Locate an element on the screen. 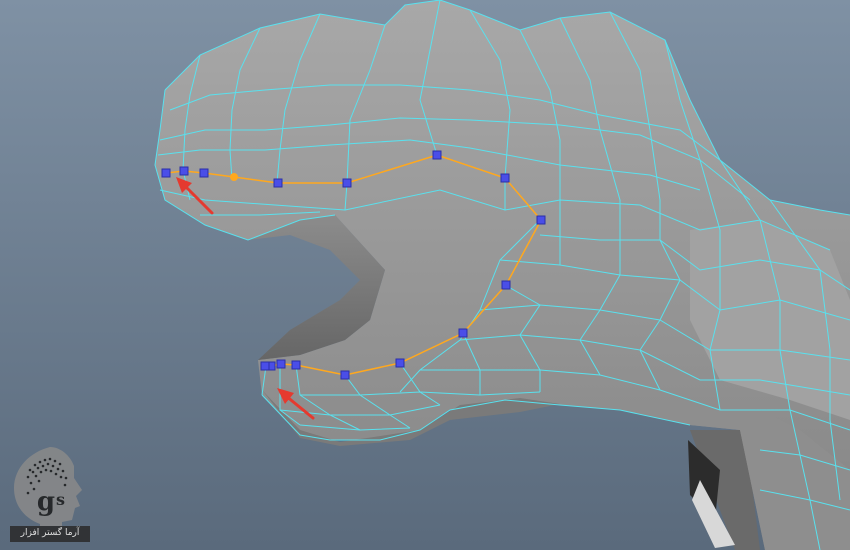  highlight-vertex is located at coordinates (234, 177).